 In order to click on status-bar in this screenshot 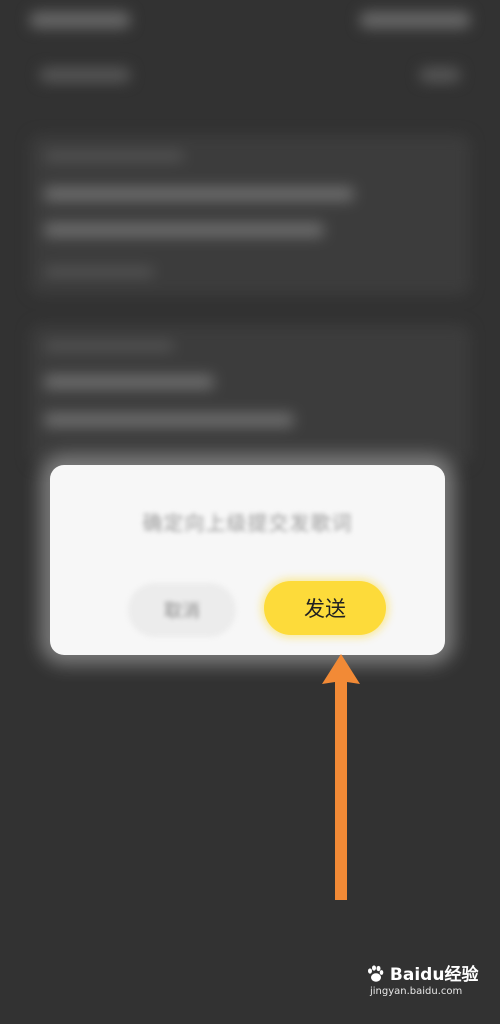, I will do `click(250, 20)`.